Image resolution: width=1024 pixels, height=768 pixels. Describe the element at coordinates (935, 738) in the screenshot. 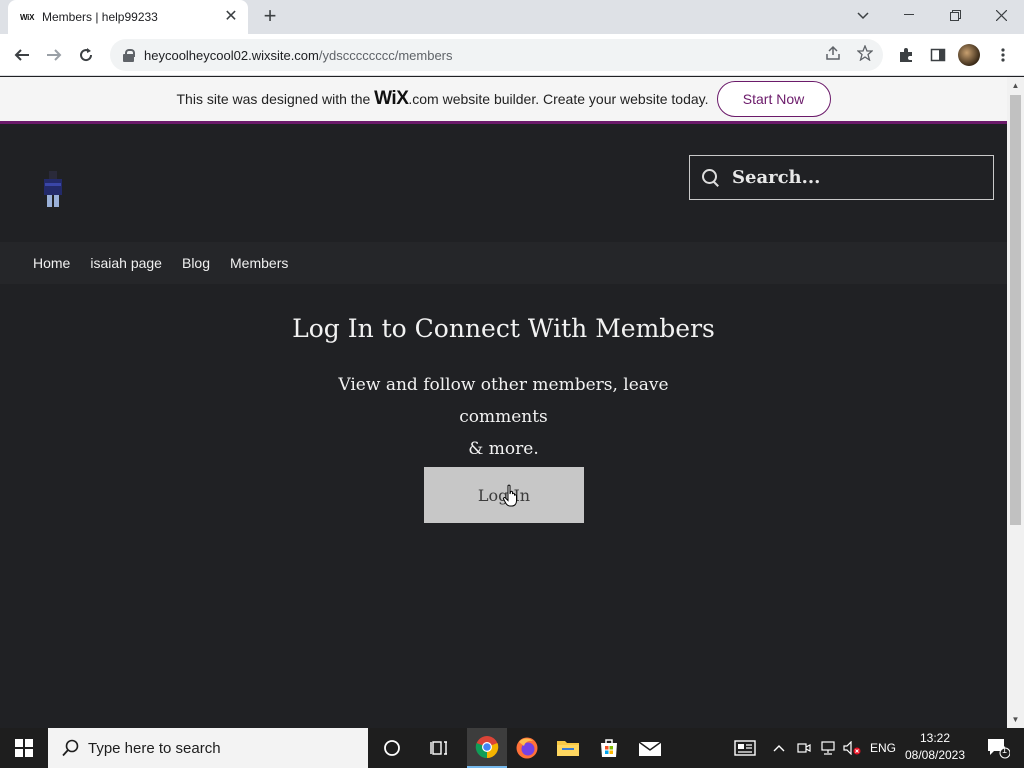

I see `clock-time: 13:22` at that location.